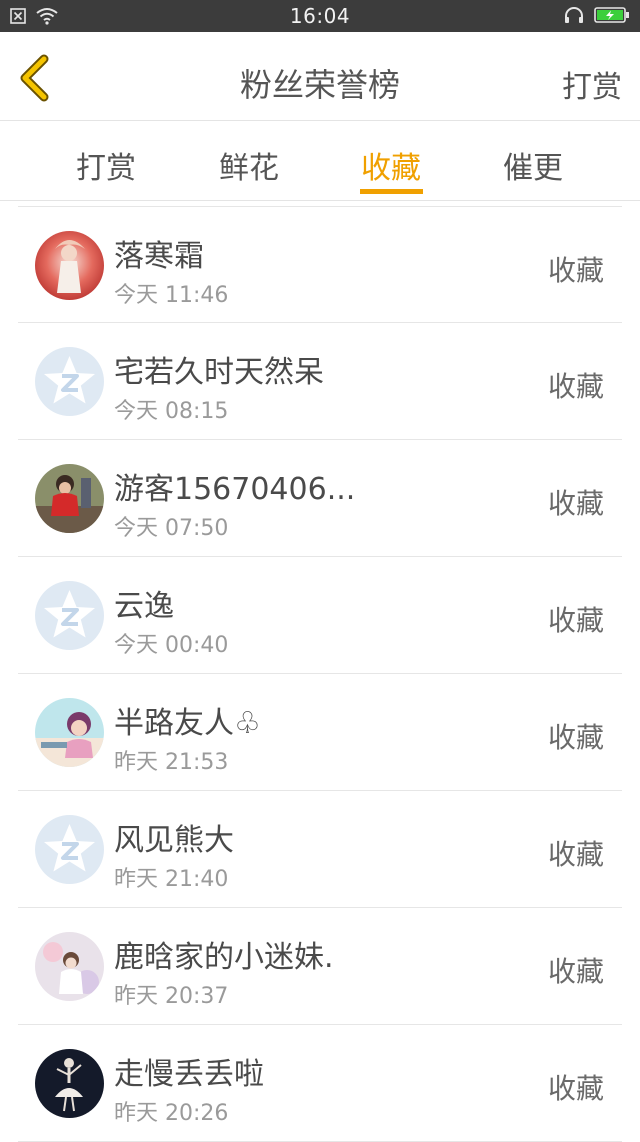 The image size is (640, 1142). What do you see at coordinates (592, 84) in the screenshot?
I see `reward-button: 打赏` at bounding box center [592, 84].